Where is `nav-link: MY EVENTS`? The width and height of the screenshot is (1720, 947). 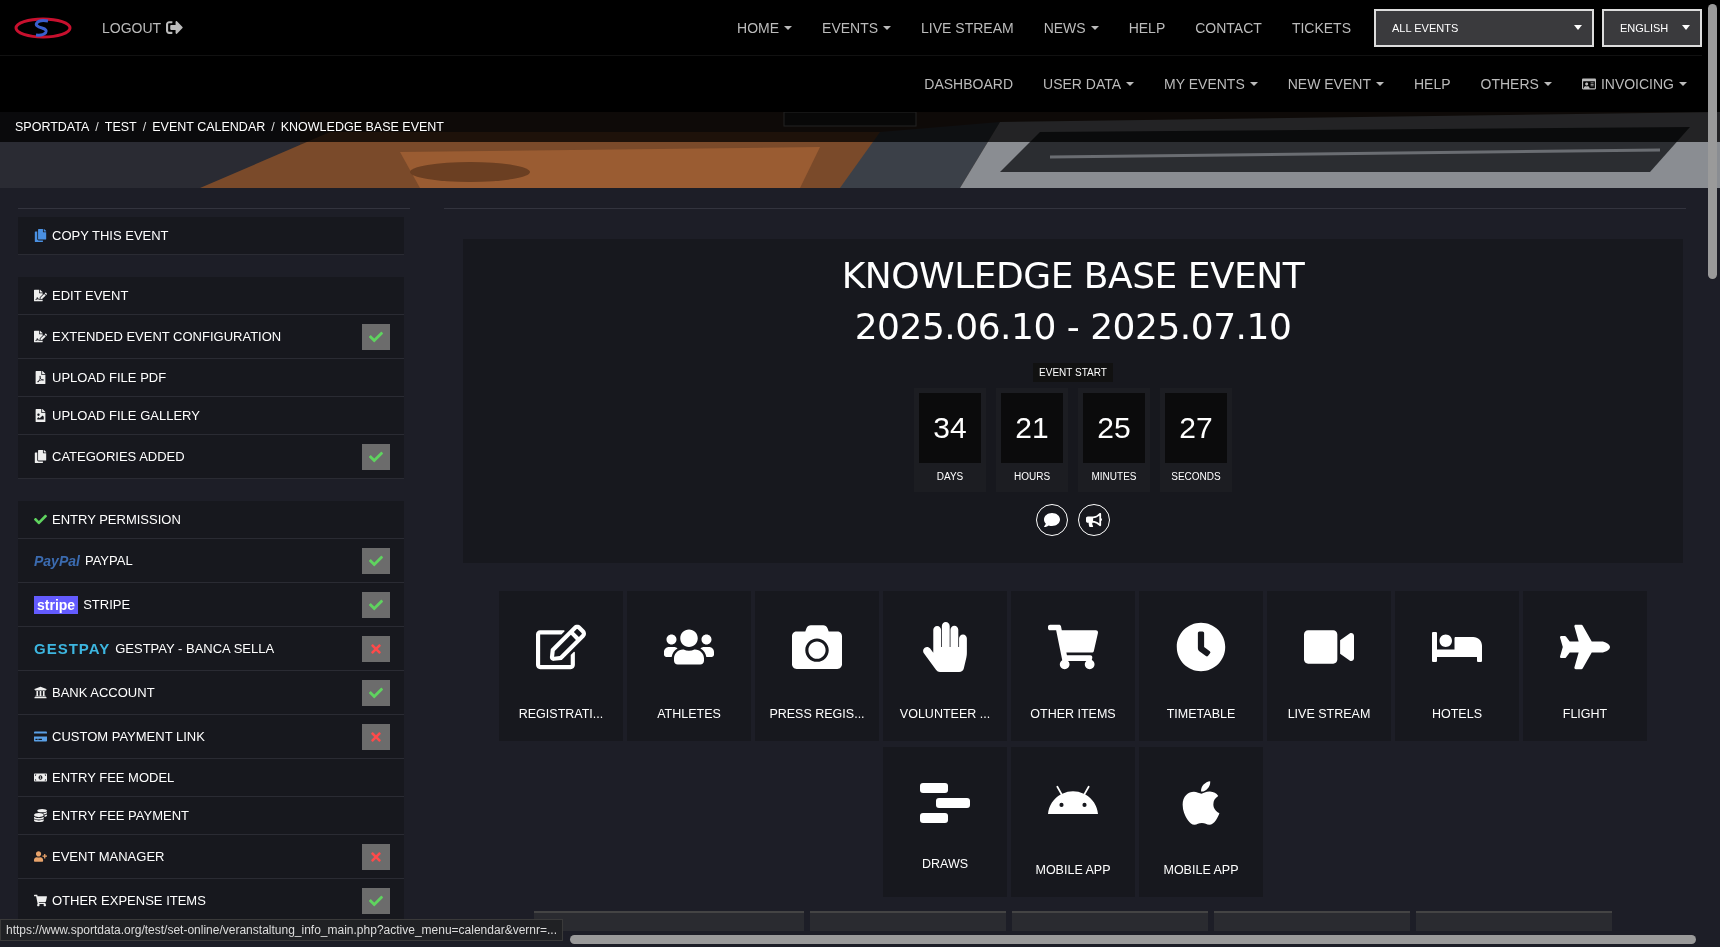 nav-link: MY EVENTS is located at coordinates (1211, 84).